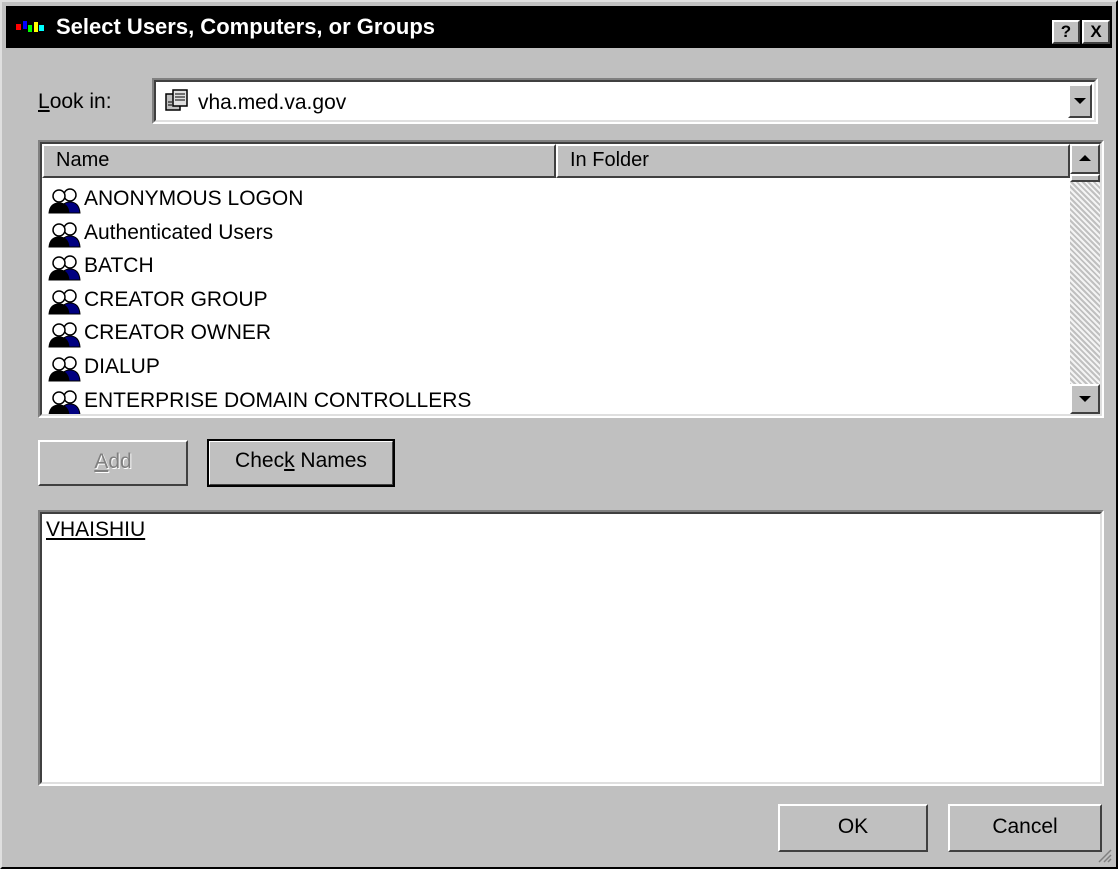  What do you see at coordinates (178, 333) in the screenshot?
I see `list-item-label: CREATOR OWNER` at bounding box center [178, 333].